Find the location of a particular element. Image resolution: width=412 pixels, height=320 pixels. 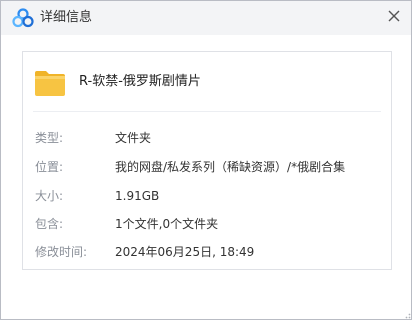

close-icon is located at coordinates (394, 16).